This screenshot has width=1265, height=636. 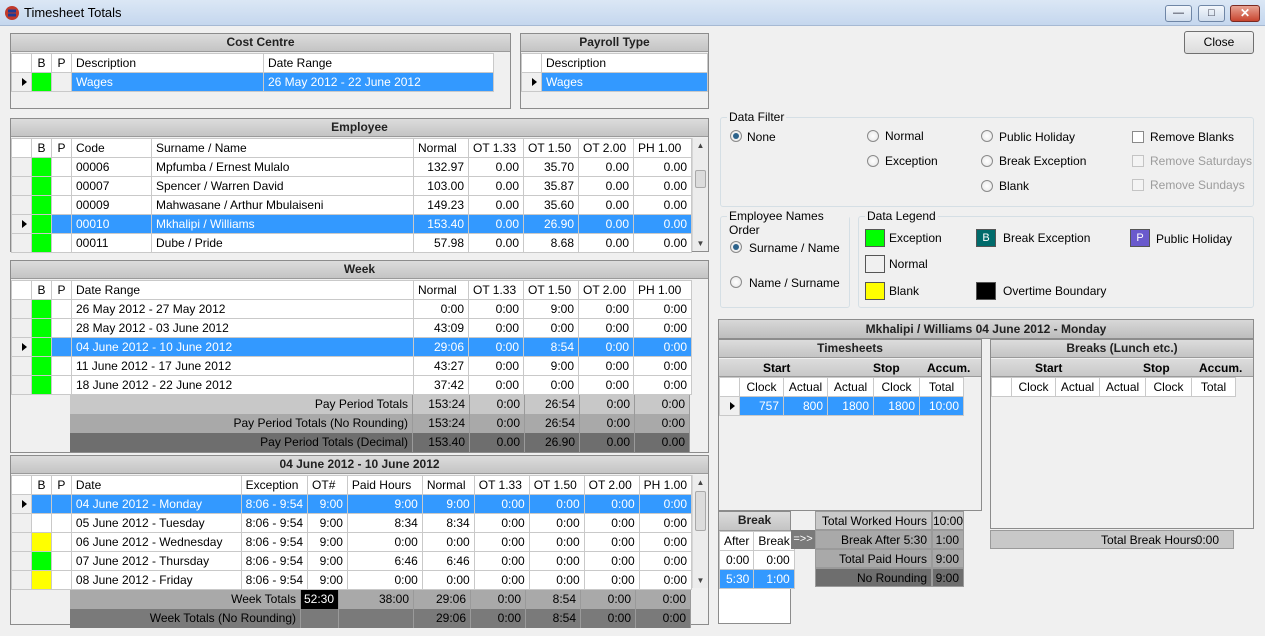 I want to click on radio-normal, so click(x=873, y=136).